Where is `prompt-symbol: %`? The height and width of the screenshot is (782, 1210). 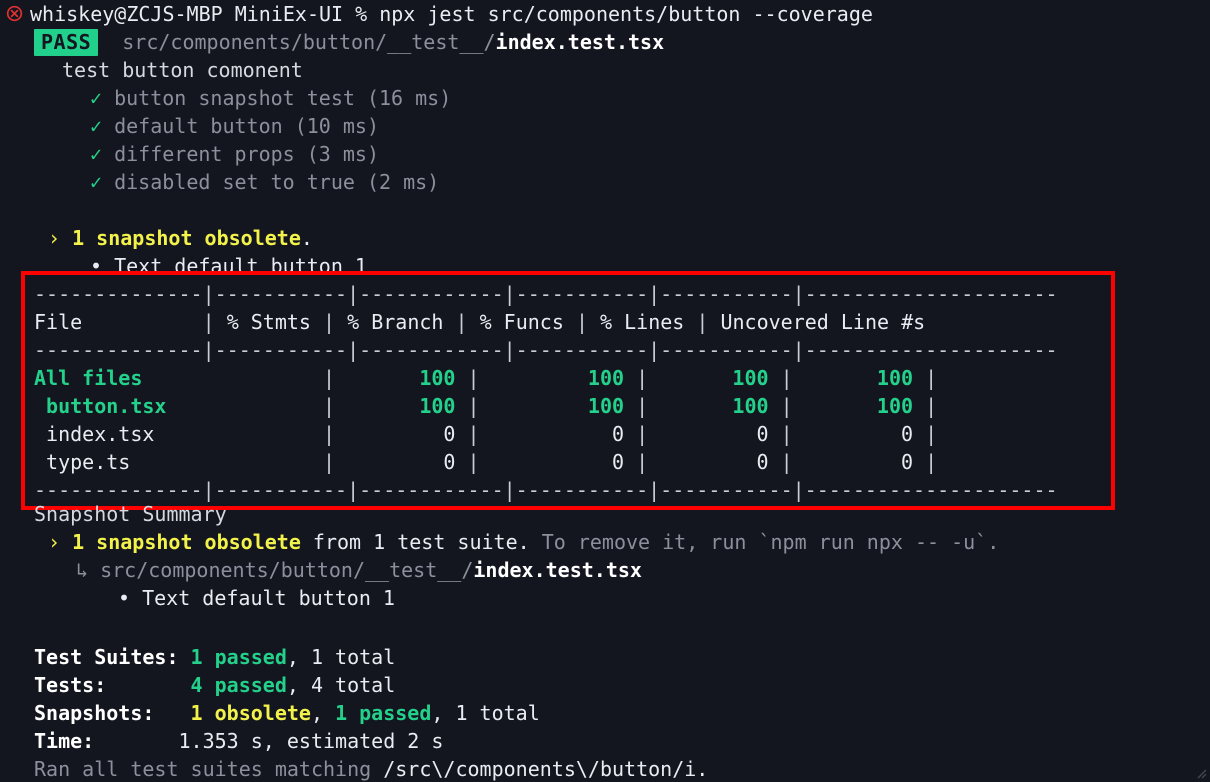
prompt-symbol: % is located at coordinates (361, 14).